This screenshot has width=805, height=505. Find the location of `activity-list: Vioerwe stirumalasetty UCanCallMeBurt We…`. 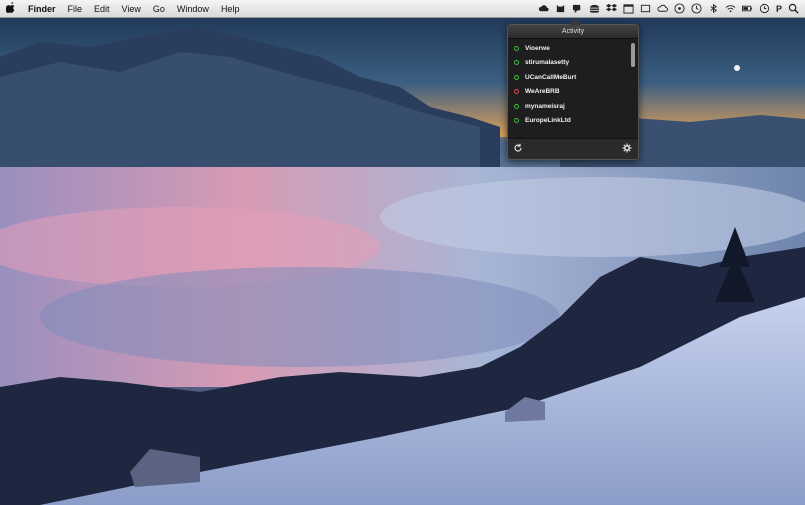

activity-list: Vioerwe stirumalasetty UCanCallMeBurt We… is located at coordinates (570, 96).